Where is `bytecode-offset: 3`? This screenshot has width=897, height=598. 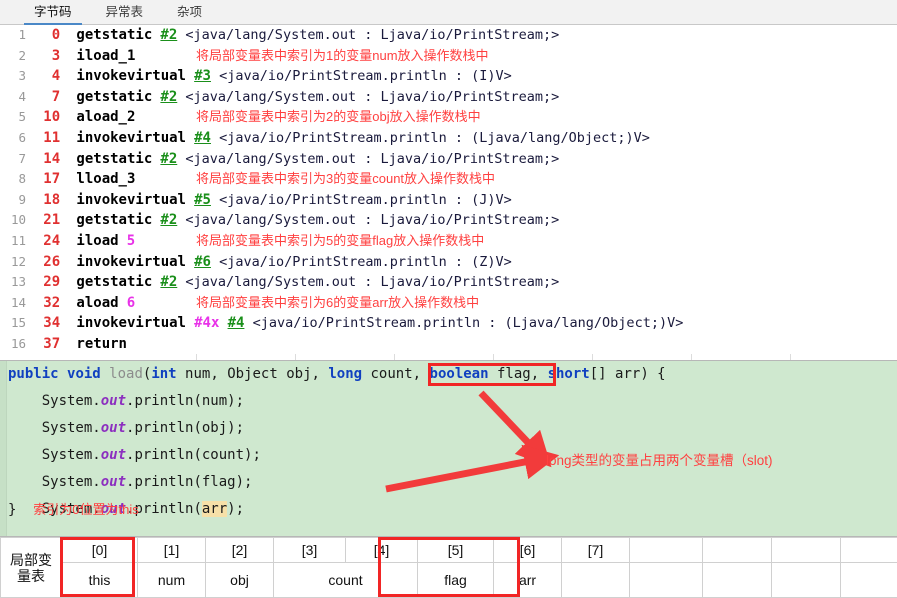
bytecode-offset: 3 is located at coordinates (47, 56).